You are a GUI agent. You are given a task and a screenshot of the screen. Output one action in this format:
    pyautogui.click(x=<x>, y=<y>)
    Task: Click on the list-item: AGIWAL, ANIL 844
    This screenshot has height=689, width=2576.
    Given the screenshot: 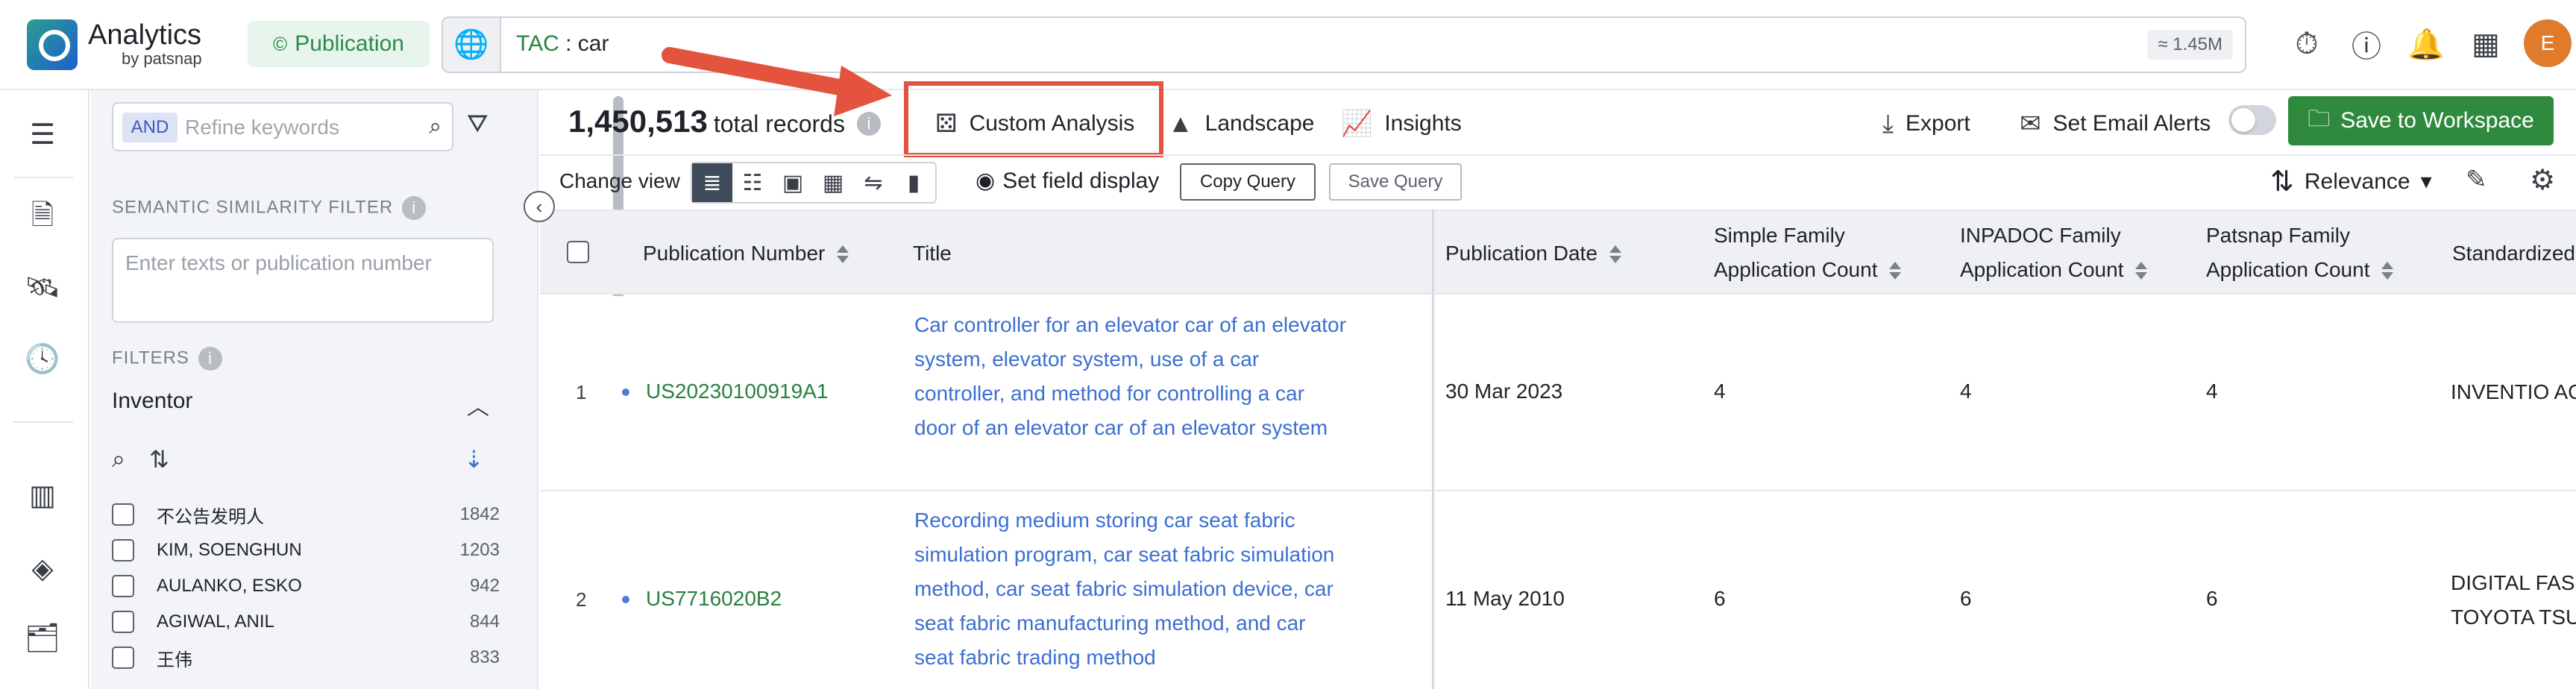 What is the action you would take?
    pyautogui.click(x=306, y=622)
    